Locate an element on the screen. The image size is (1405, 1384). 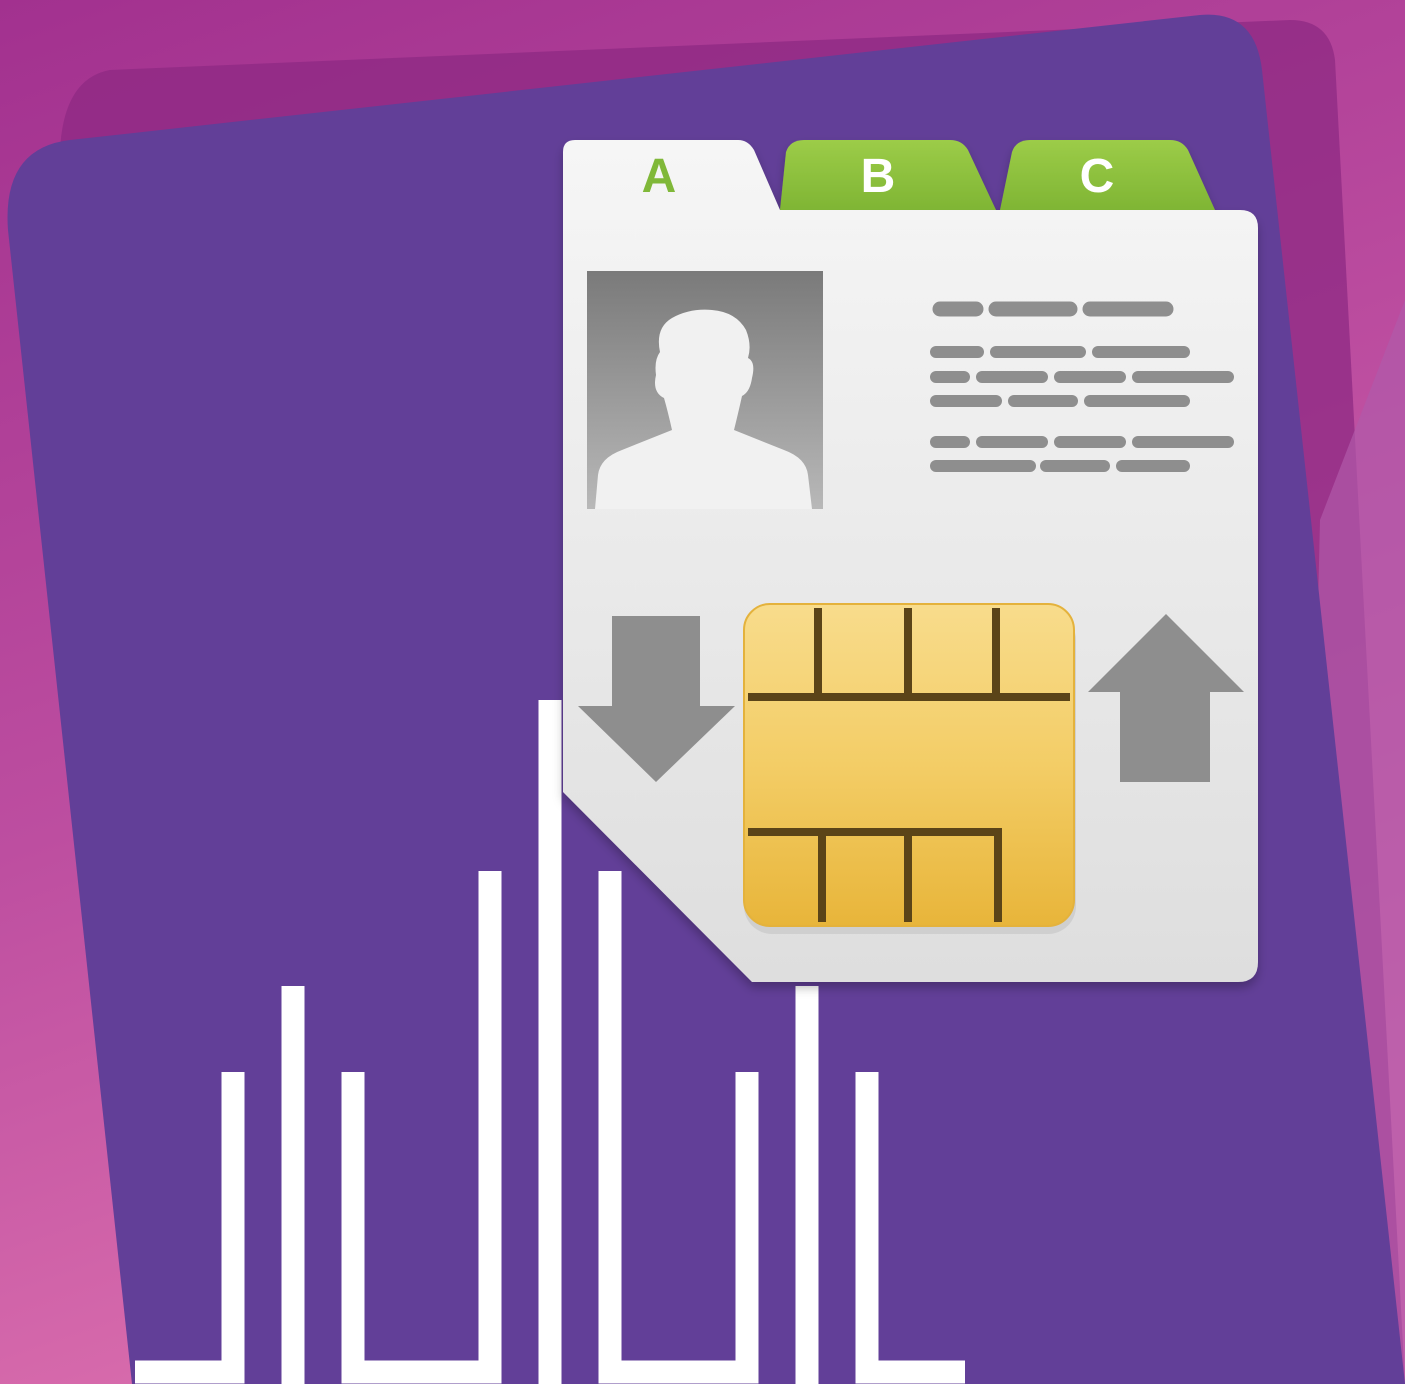
tab-c-label: C is located at coordinates (1097, 176).